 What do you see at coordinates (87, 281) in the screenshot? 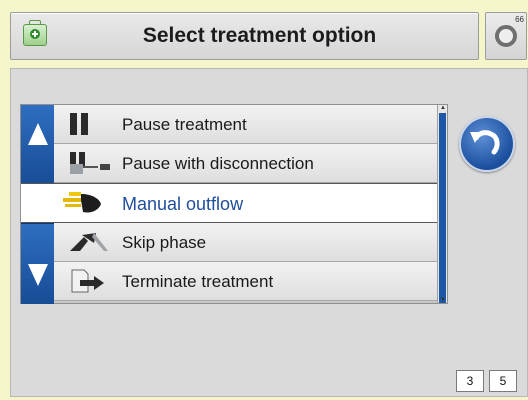
I see `terminate-icon` at bounding box center [87, 281].